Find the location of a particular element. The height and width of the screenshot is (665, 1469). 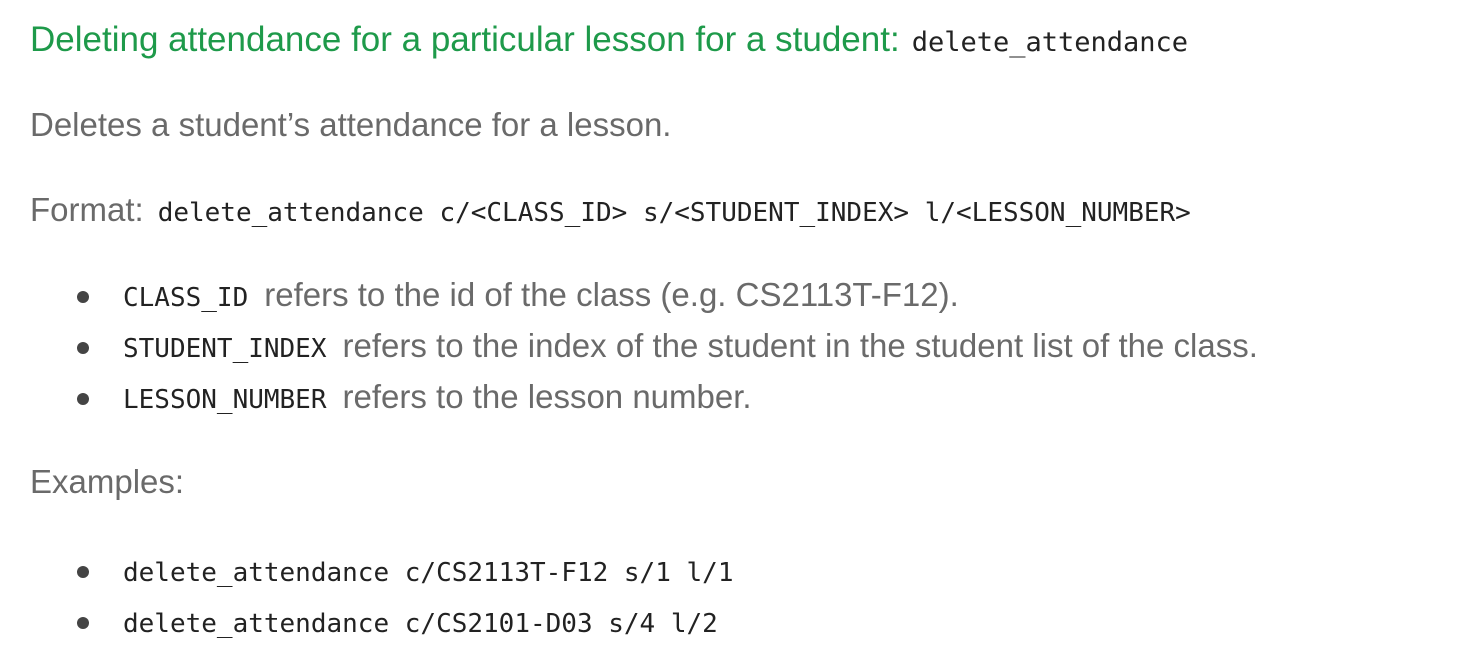

examples-label: Examples: is located at coordinates (107, 481).